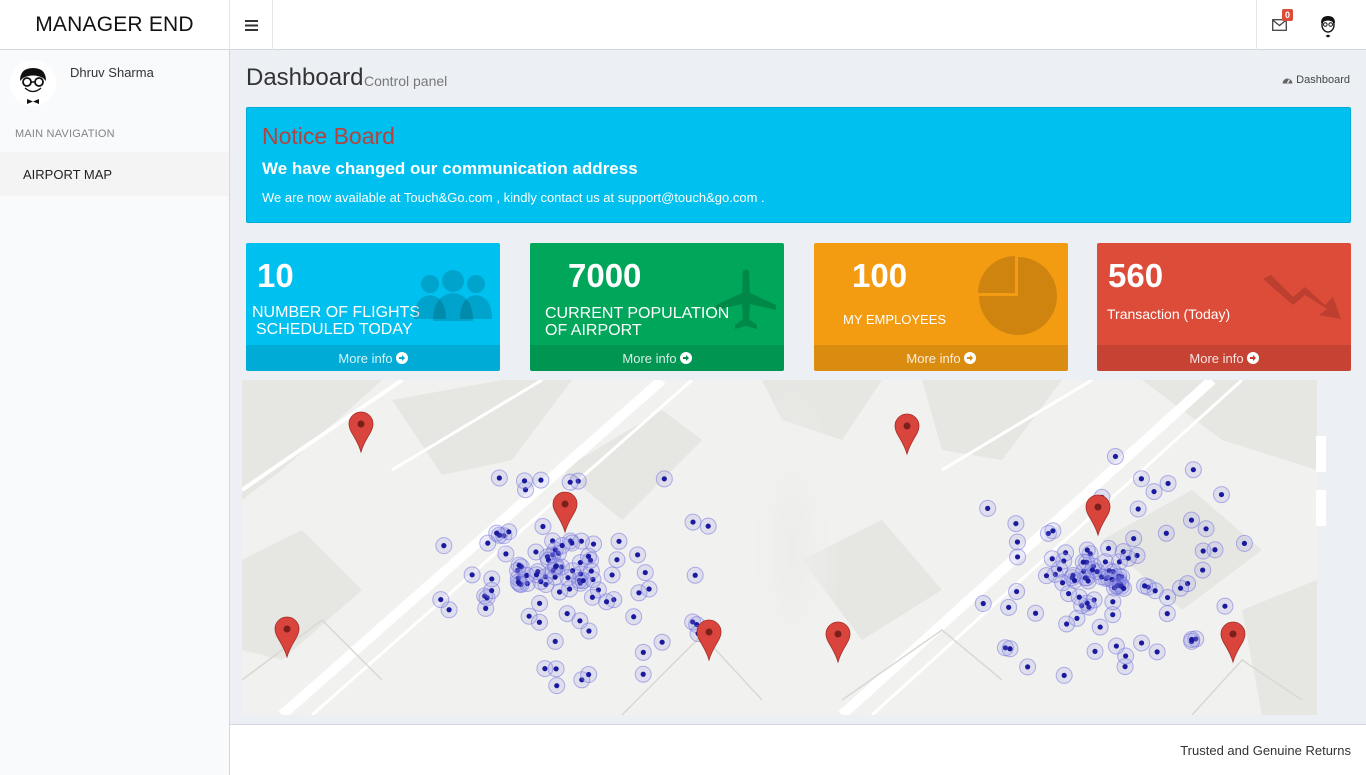 The width and height of the screenshot is (1366, 775). Describe the element at coordinates (115, 25) in the screenshot. I see `brand-logo: MANAGER END` at that location.